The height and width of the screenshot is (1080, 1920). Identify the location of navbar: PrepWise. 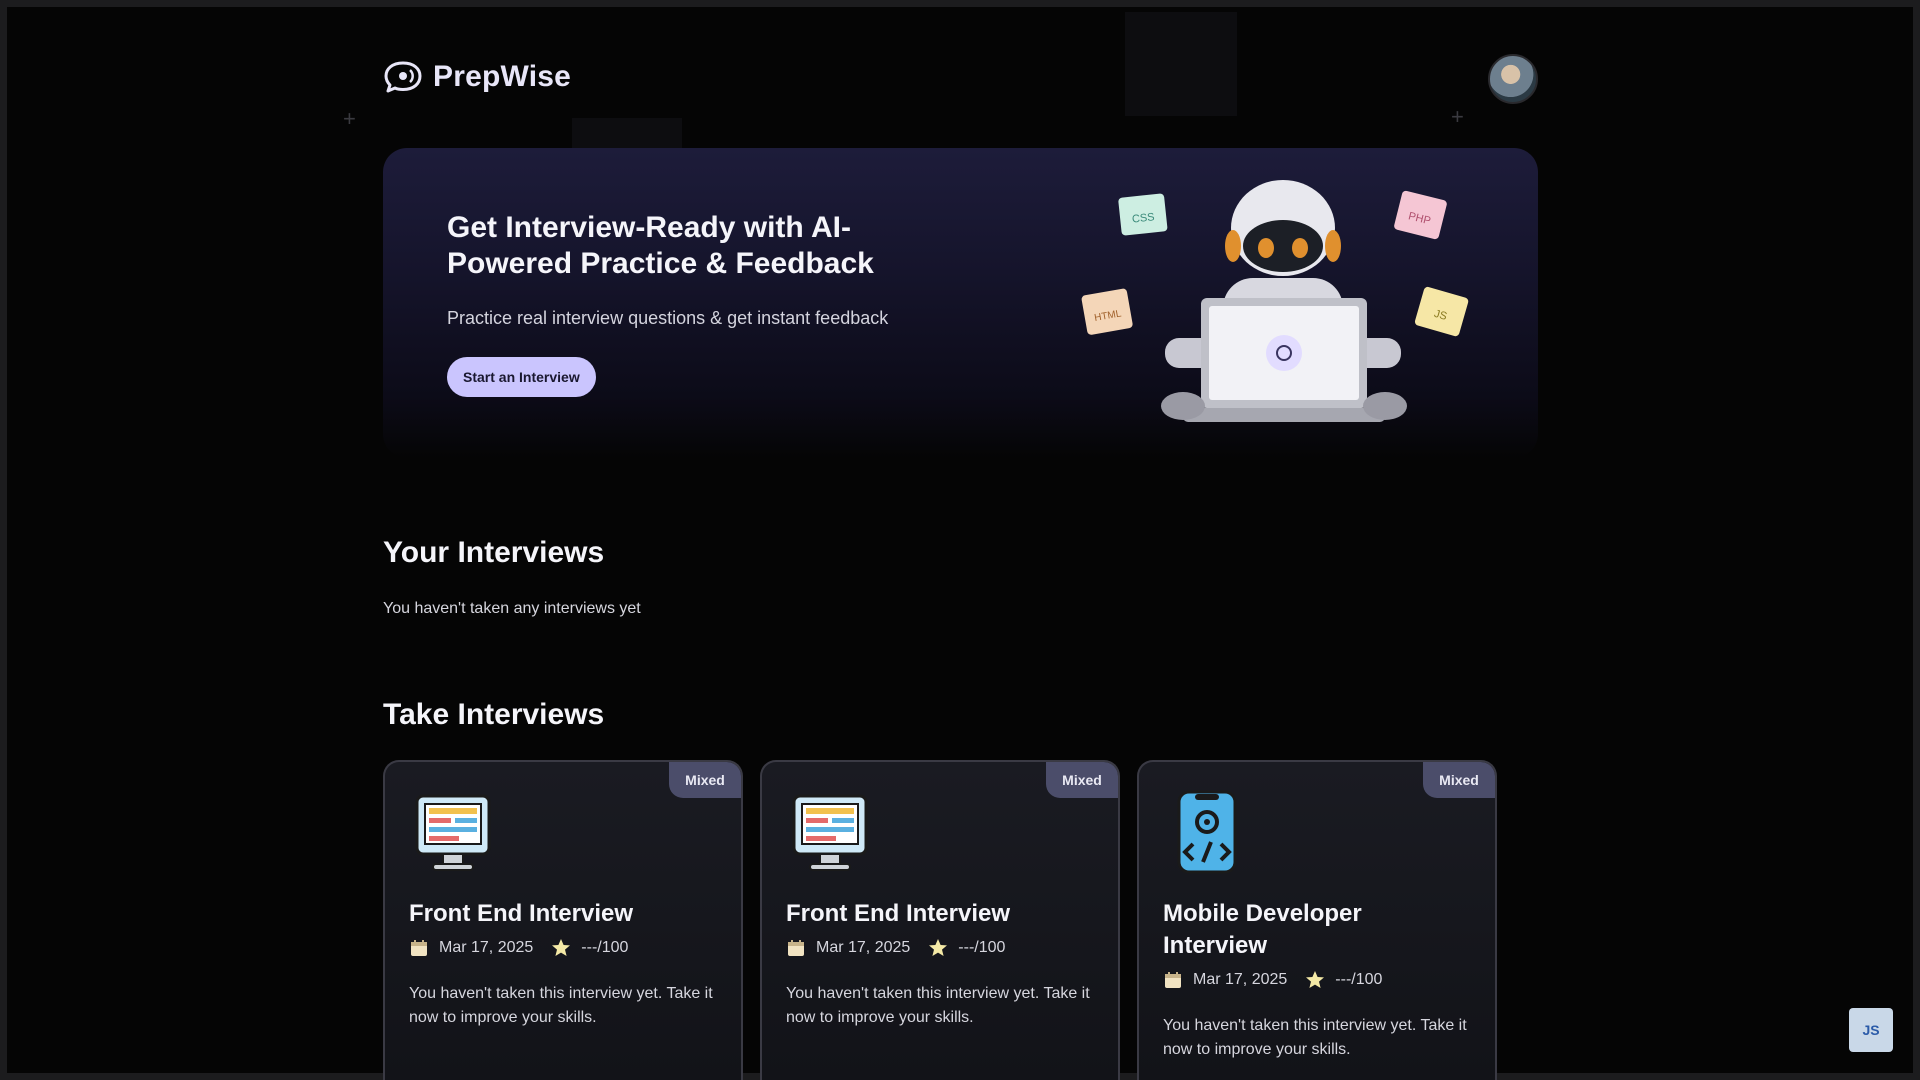
(960, 85).